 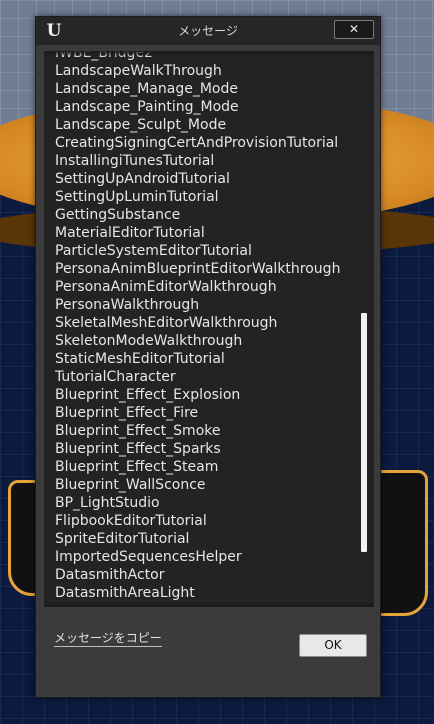 I want to click on list-item: LandscapeWalkThrough, so click(x=138, y=71).